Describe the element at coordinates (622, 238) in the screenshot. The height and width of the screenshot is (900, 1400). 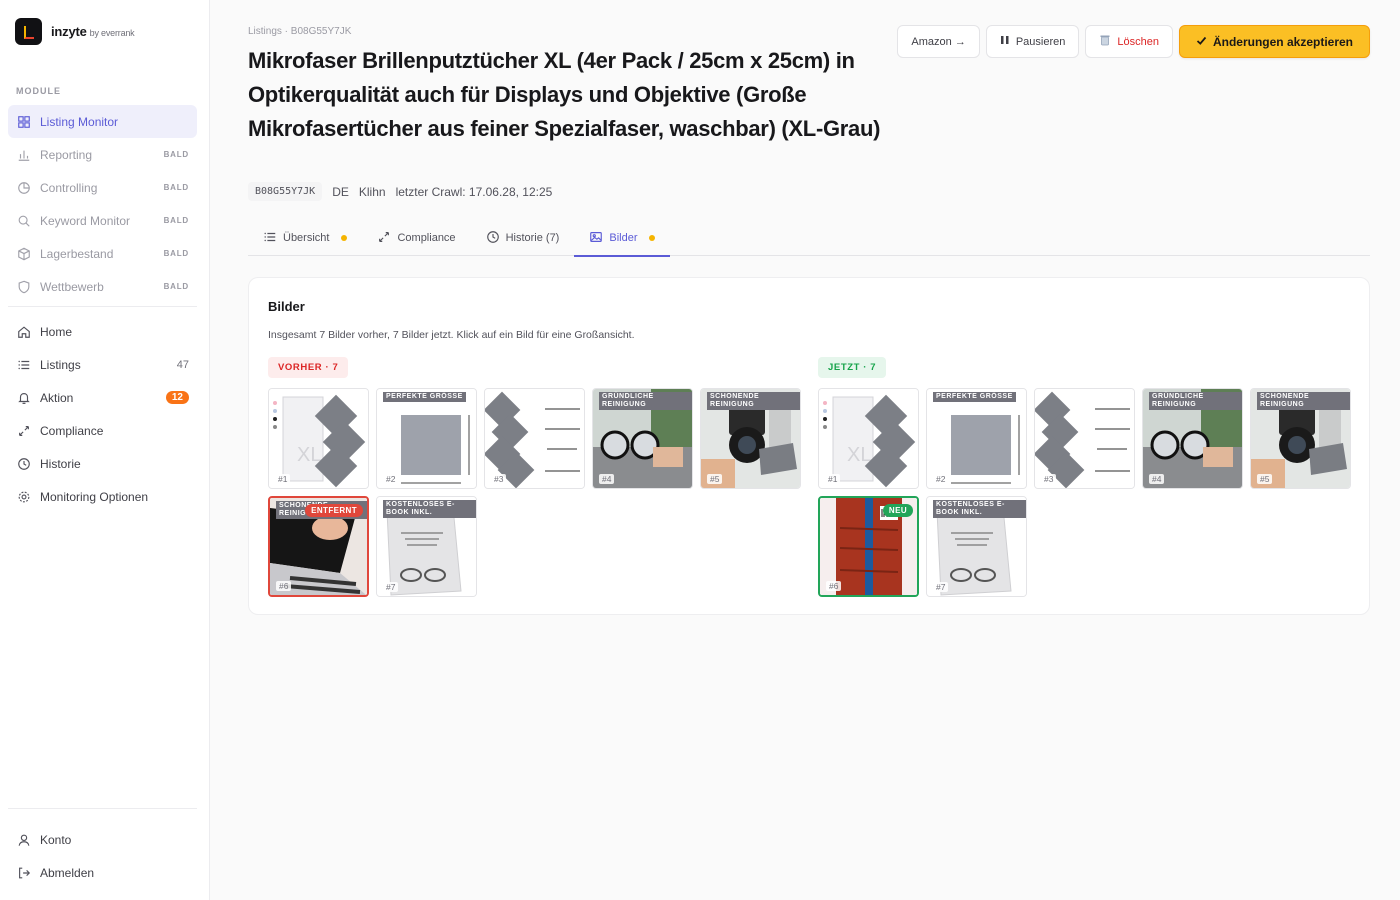
I see `tab-bilder: Bilder` at that location.